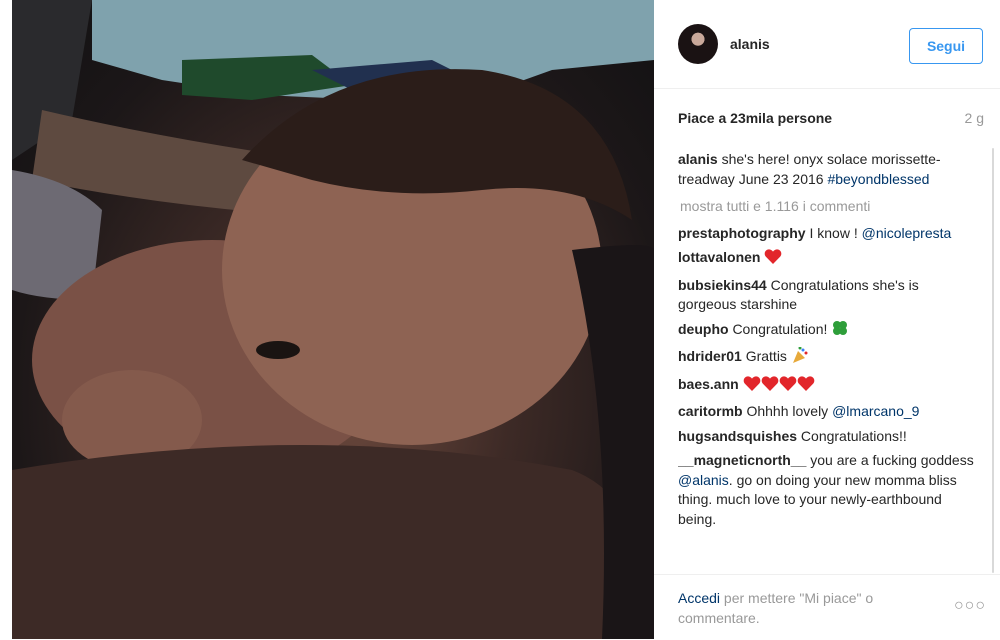 Image resolution: width=1000 pixels, height=640 pixels. I want to click on mention-link: @alanis, so click(703, 480).